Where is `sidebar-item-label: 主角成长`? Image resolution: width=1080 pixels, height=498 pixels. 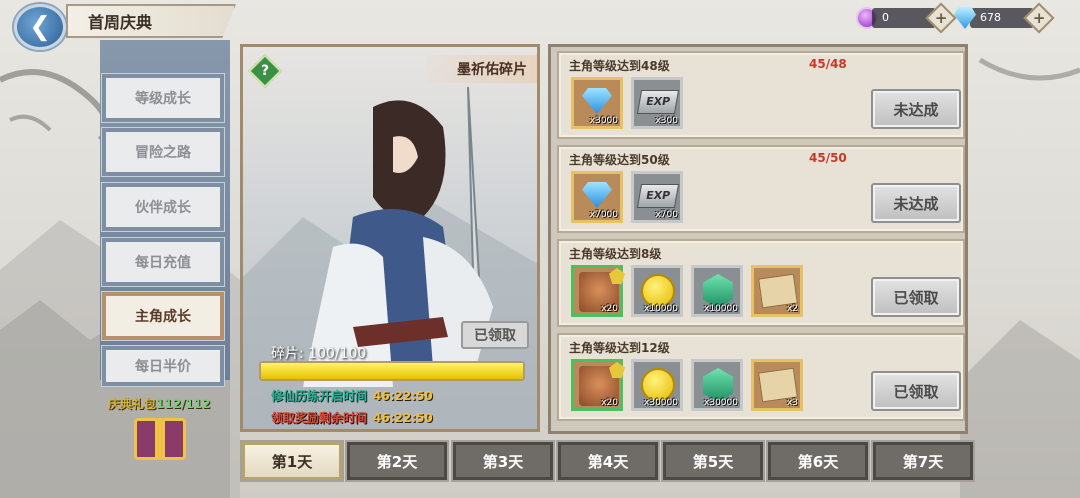 sidebar-item-label: 主角成长 is located at coordinates (163, 317).